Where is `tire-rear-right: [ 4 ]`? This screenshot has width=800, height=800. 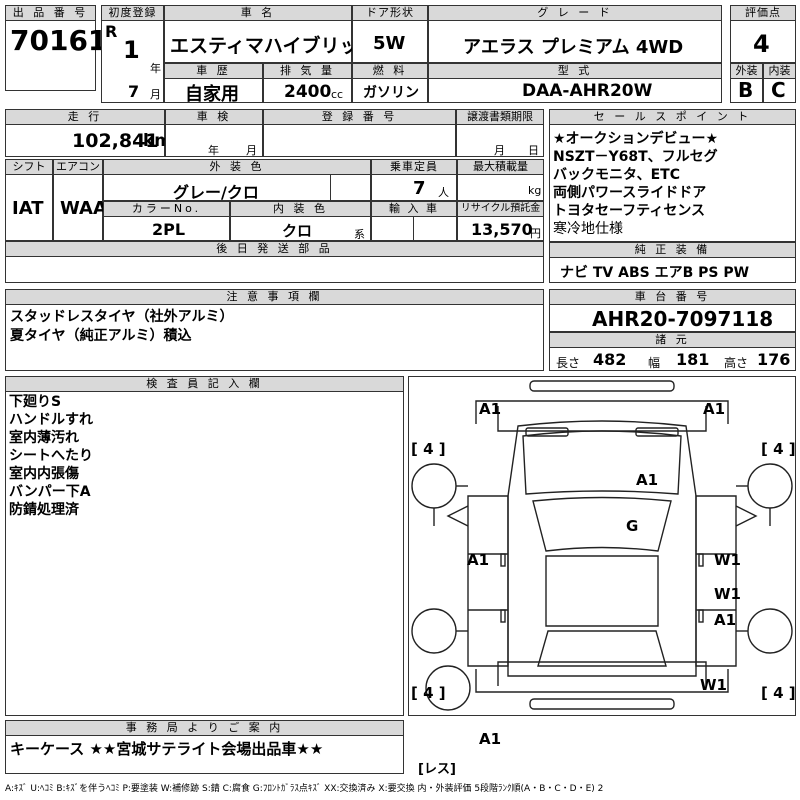 tire-rear-right: [ 4 ] is located at coordinates (778, 693).